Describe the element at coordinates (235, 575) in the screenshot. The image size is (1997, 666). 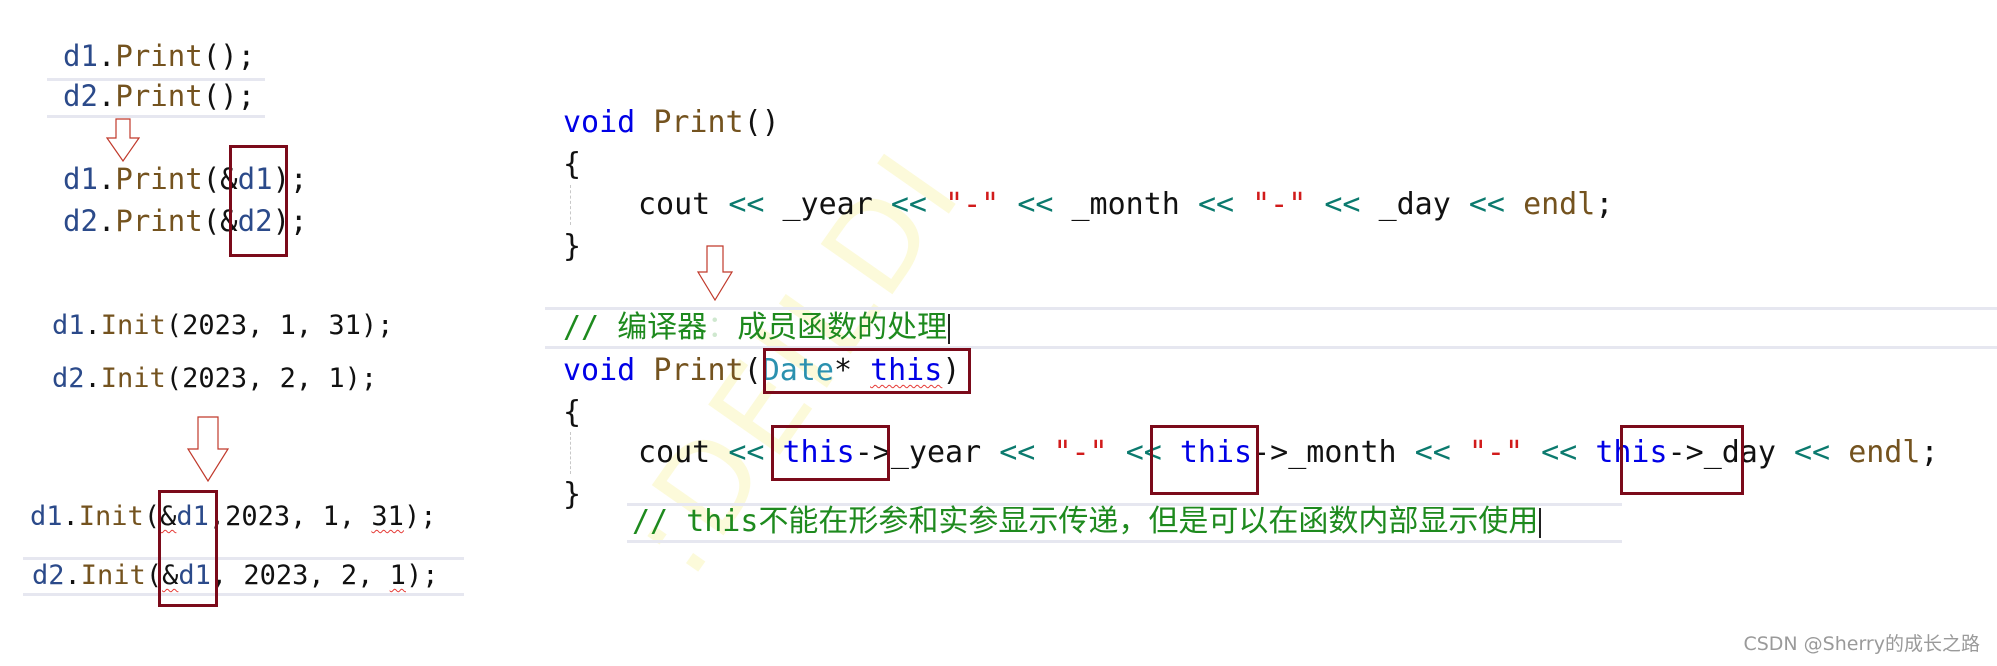
I see `code-line-d2-init-transformed: d2.Init(&d1, 2023, 2, 1);` at that location.